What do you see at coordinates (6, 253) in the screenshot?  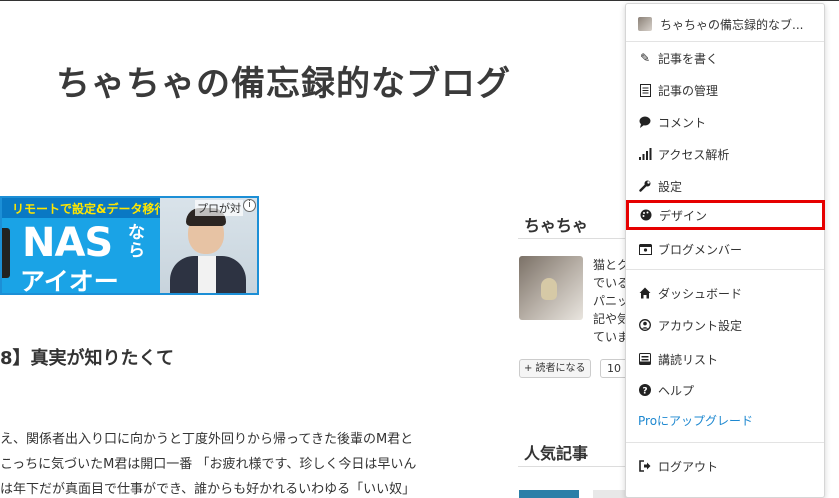 I see `nas-device-image` at bounding box center [6, 253].